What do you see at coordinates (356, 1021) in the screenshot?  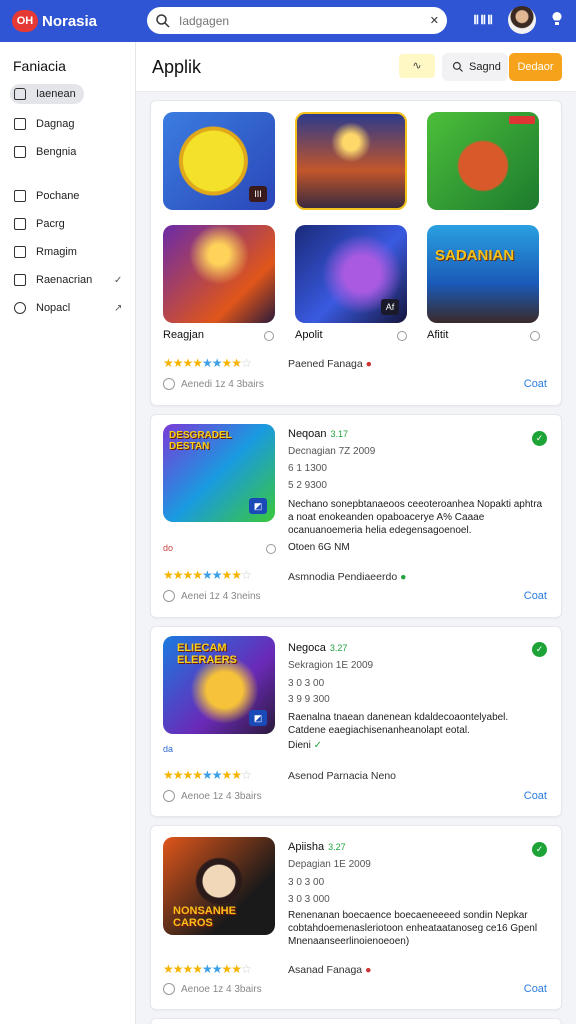 I see `next-card-edge` at bounding box center [356, 1021].